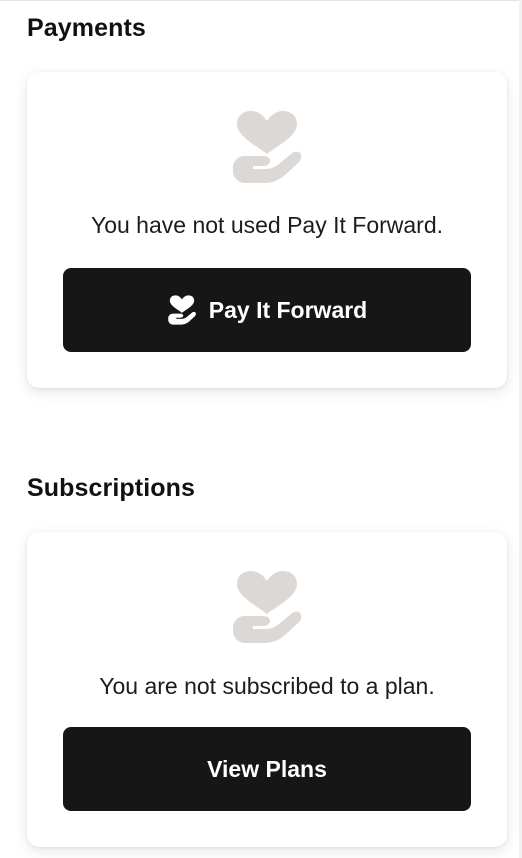 This screenshot has height=858, width=522. What do you see at coordinates (86, 28) in the screenshot?
I see `payments-section-title: Payments` at bounding box center [86, 28].